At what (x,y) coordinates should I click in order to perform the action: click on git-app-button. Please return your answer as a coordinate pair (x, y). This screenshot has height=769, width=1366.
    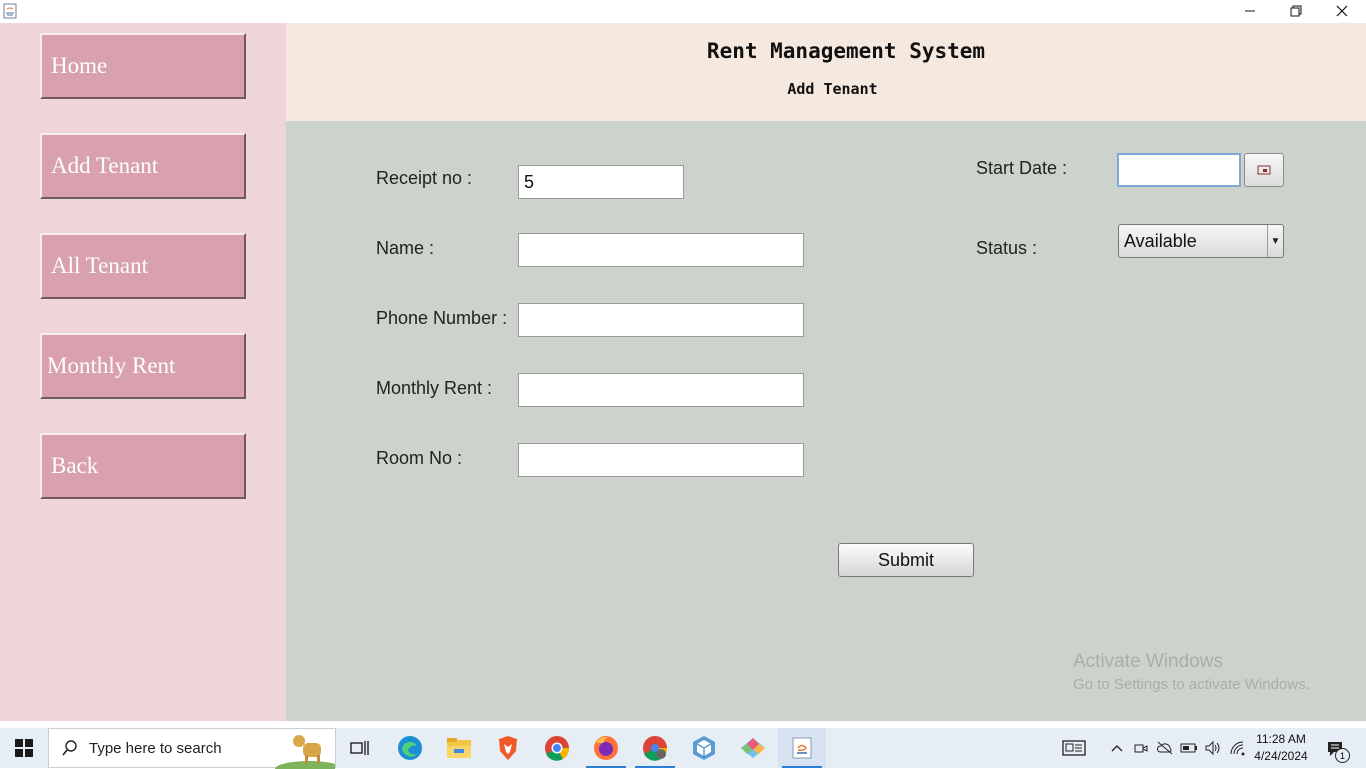
    Looking at the image, I should click on (753, 748).